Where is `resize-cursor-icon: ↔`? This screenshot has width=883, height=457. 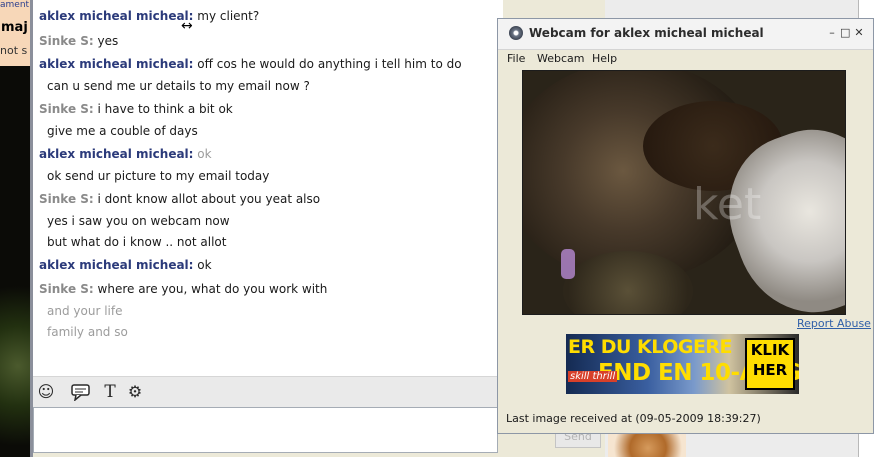
resize-cursor-icon: ↔ is located at coordinates (187, 26).